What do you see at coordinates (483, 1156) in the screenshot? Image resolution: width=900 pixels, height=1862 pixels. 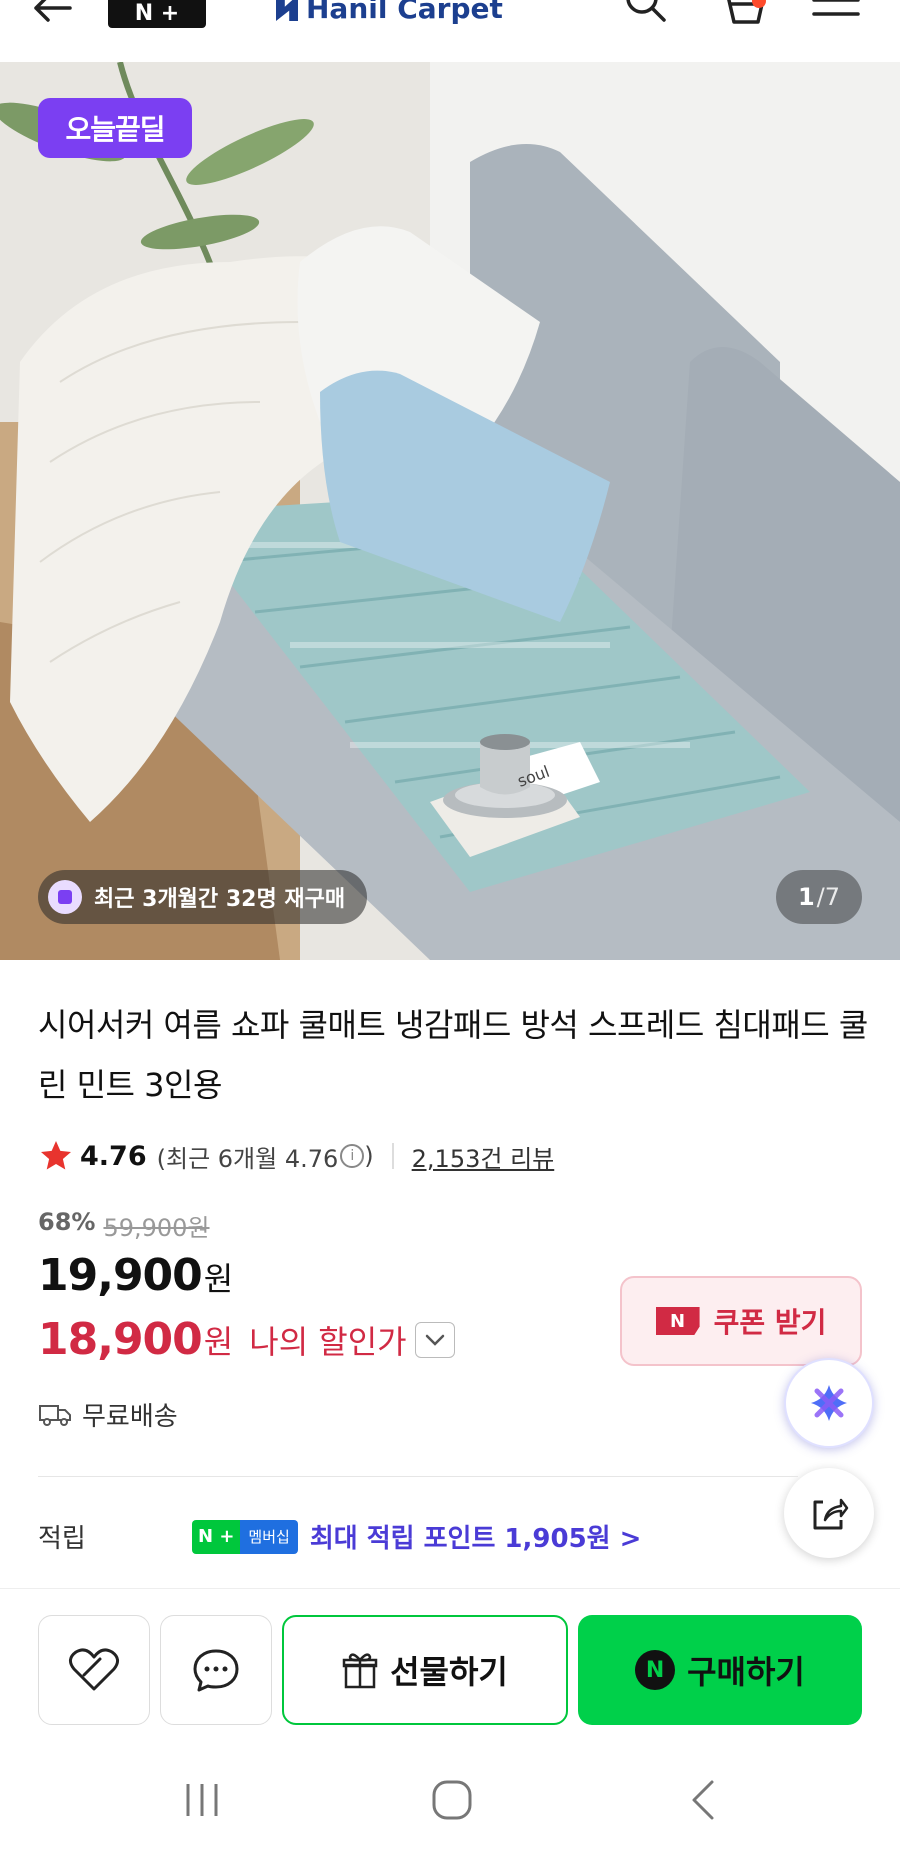 I see `reviews-link: 2,153건 리뷰` at bounding box center [483, 1156].